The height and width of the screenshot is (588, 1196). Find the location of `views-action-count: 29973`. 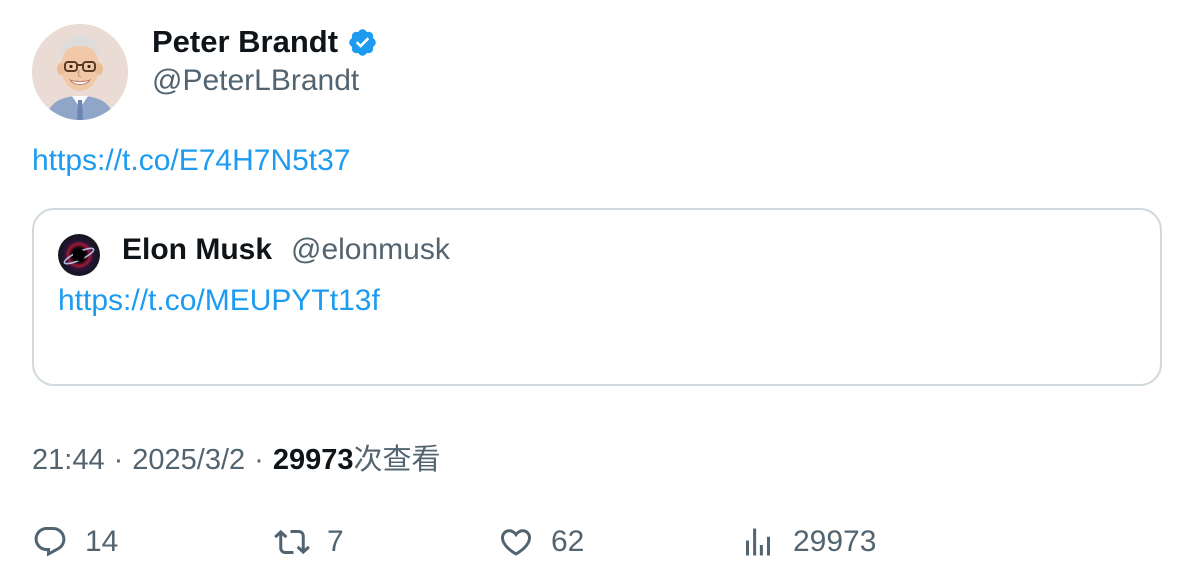

views-action-count: 29973 is located at coordinates (835, 541).